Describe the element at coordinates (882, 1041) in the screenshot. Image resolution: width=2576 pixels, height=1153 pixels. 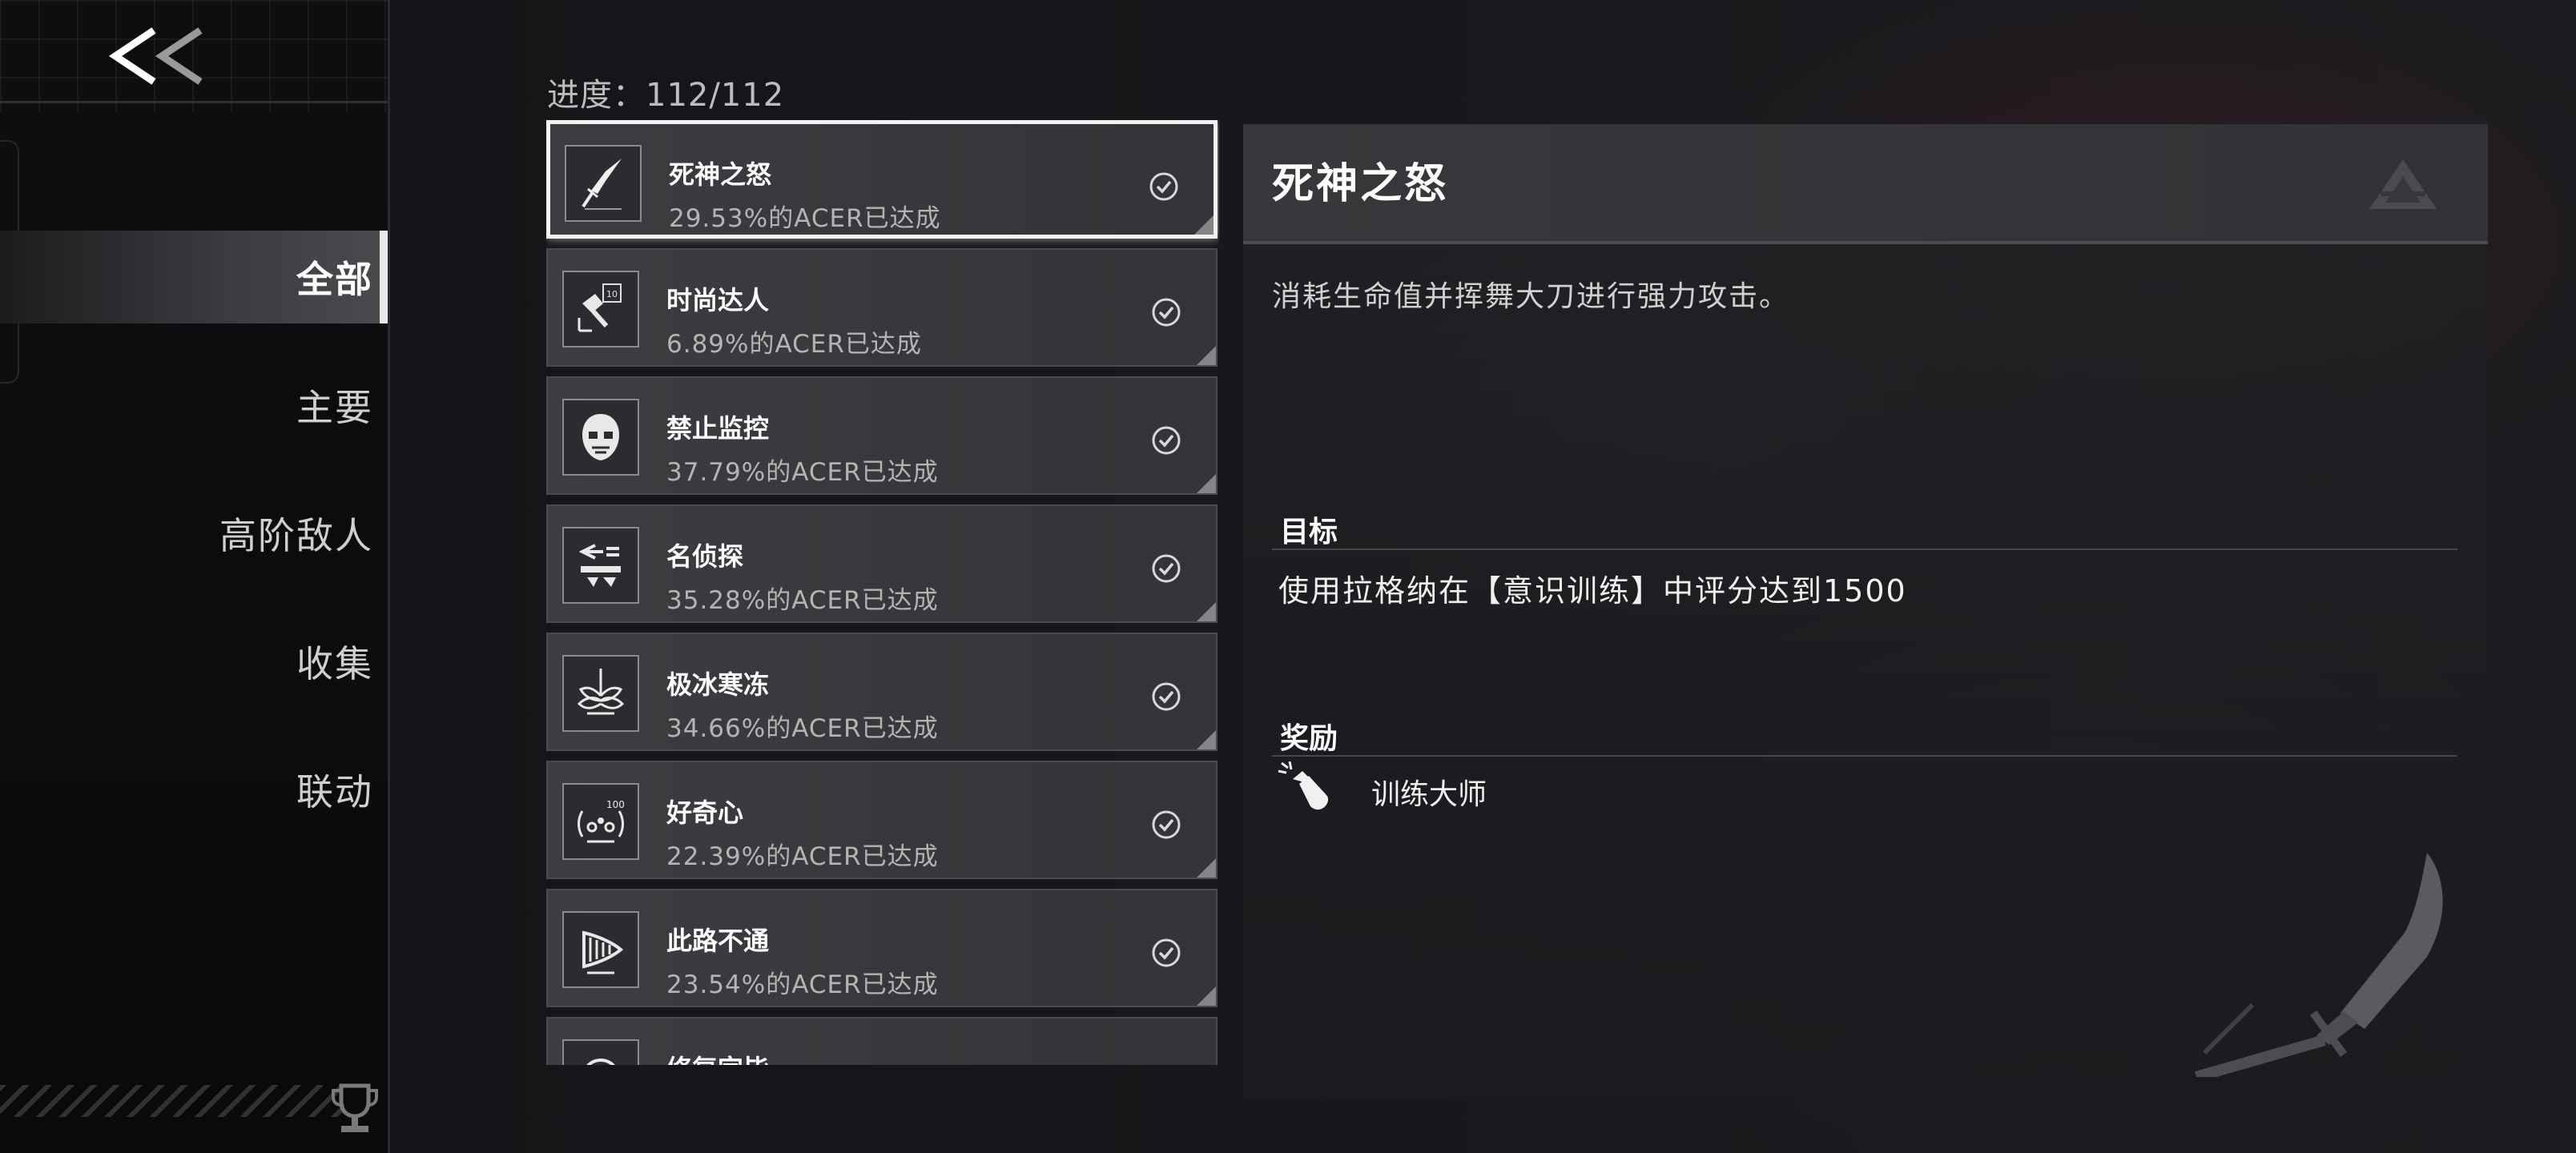
I see `achievement-card: 修复完毕` at that location.